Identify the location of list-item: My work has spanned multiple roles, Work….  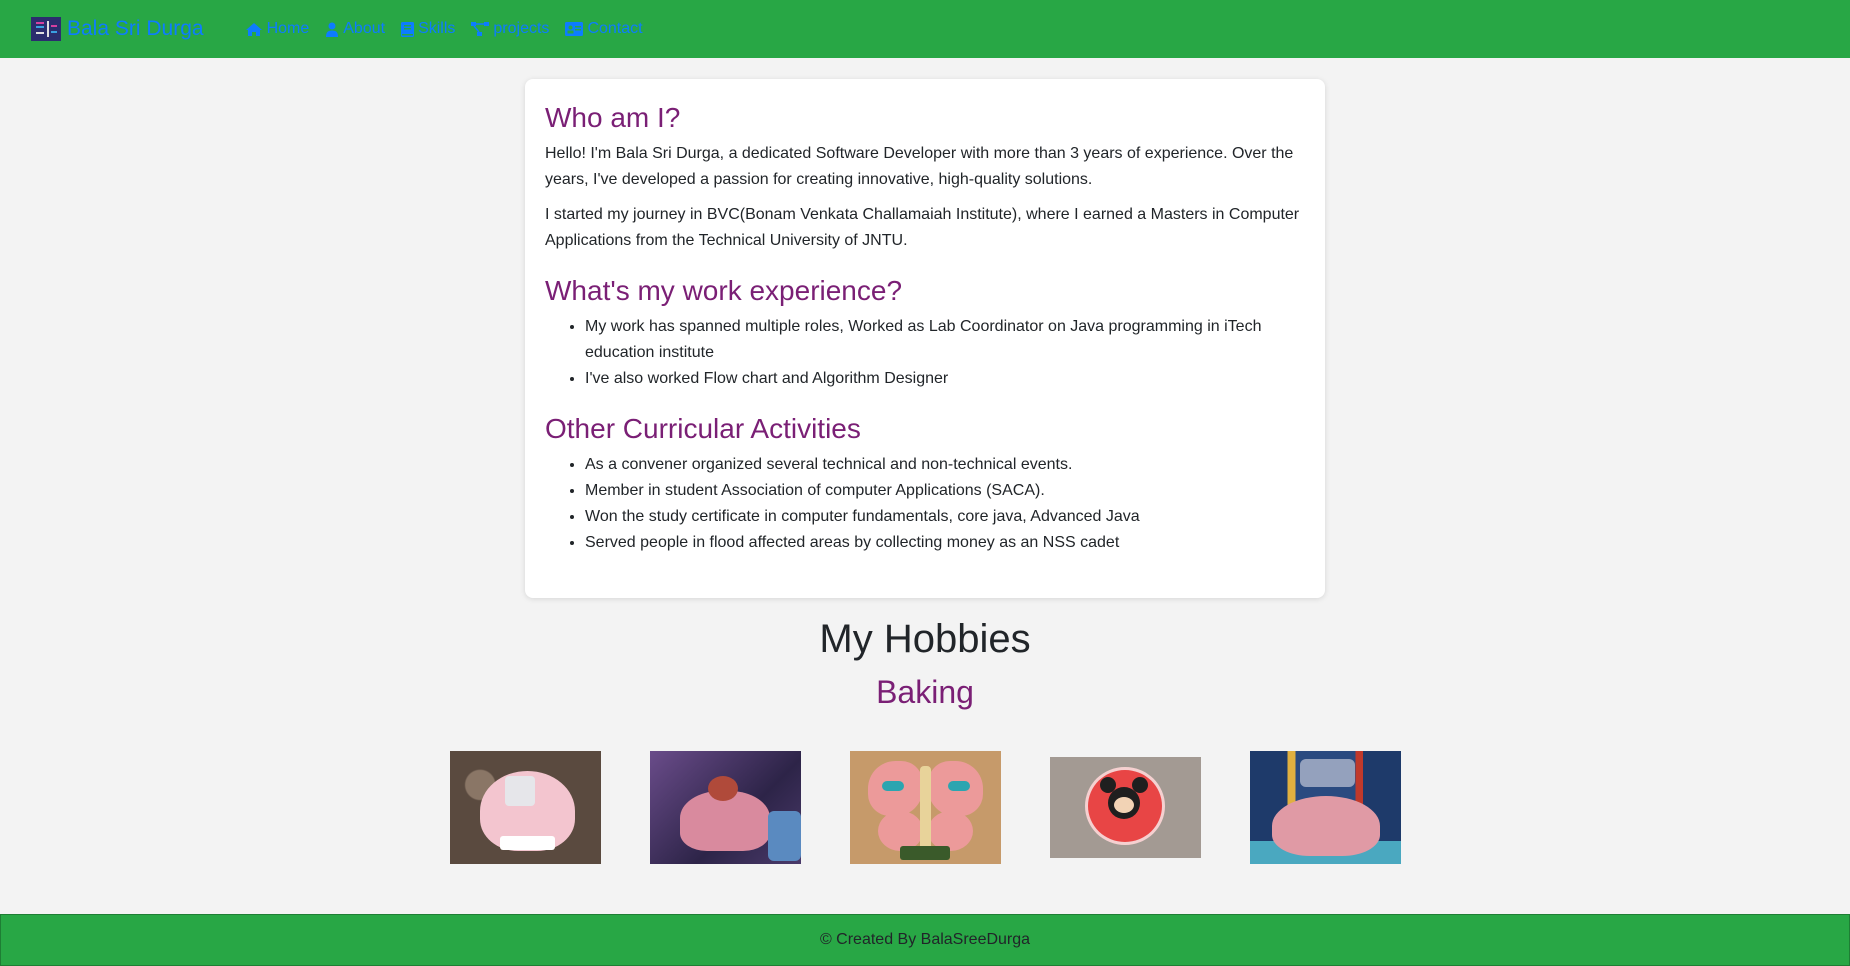
(945, 340).